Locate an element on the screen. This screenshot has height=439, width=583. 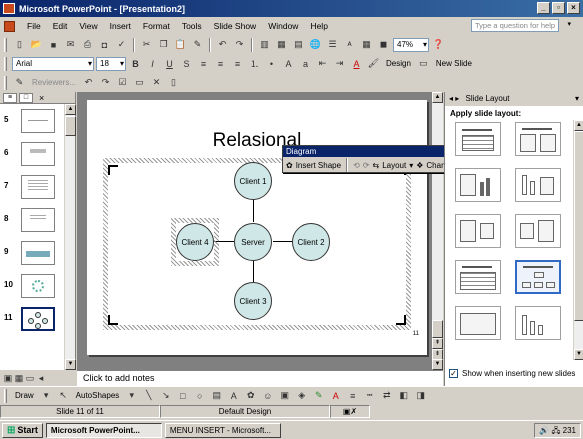
italic-icon: I is located at coordinates (152, 64).